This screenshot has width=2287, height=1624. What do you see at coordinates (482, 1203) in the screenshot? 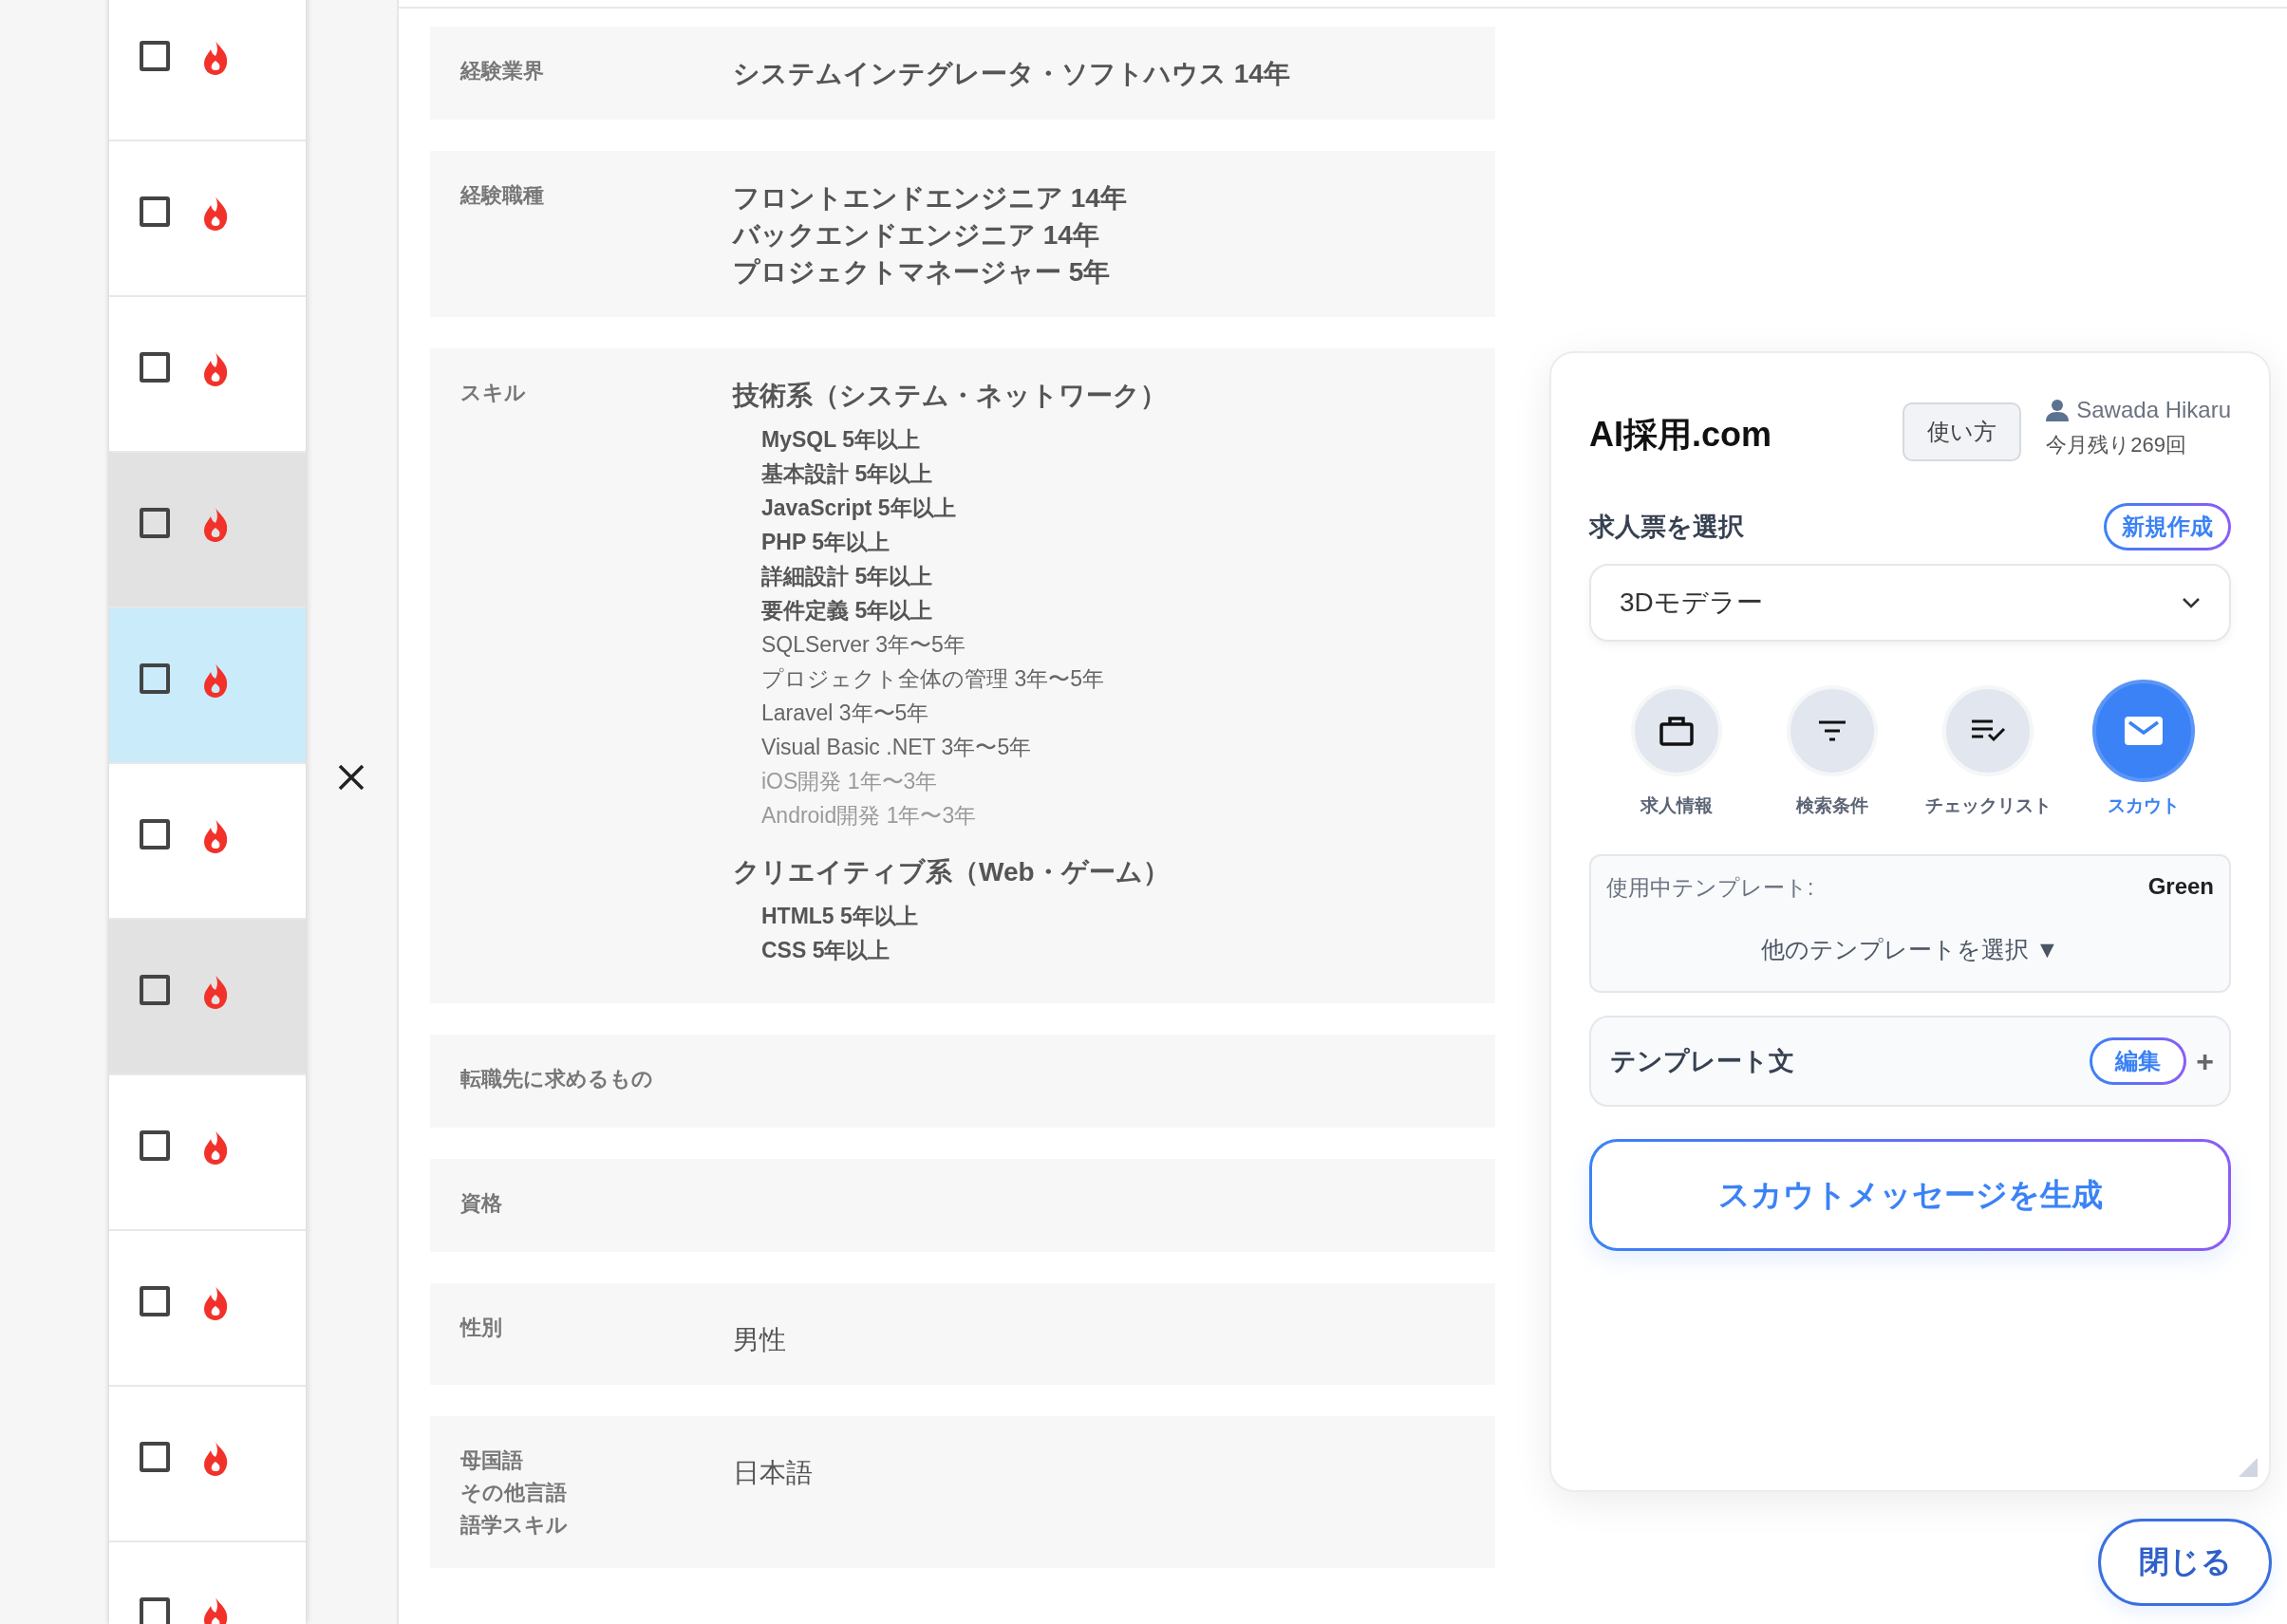
I see `field-label: 資格` at bounding box center [482, 1203].